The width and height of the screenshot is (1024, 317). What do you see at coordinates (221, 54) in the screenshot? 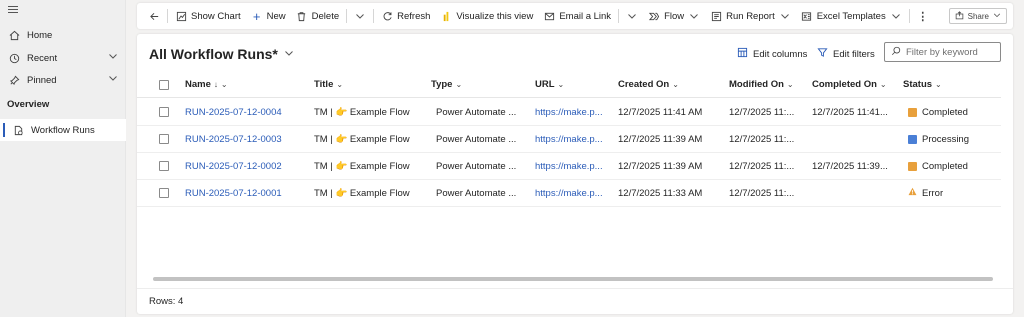
I see `view-selector: All Workflow Runs*` at bounding box center [221, 54].